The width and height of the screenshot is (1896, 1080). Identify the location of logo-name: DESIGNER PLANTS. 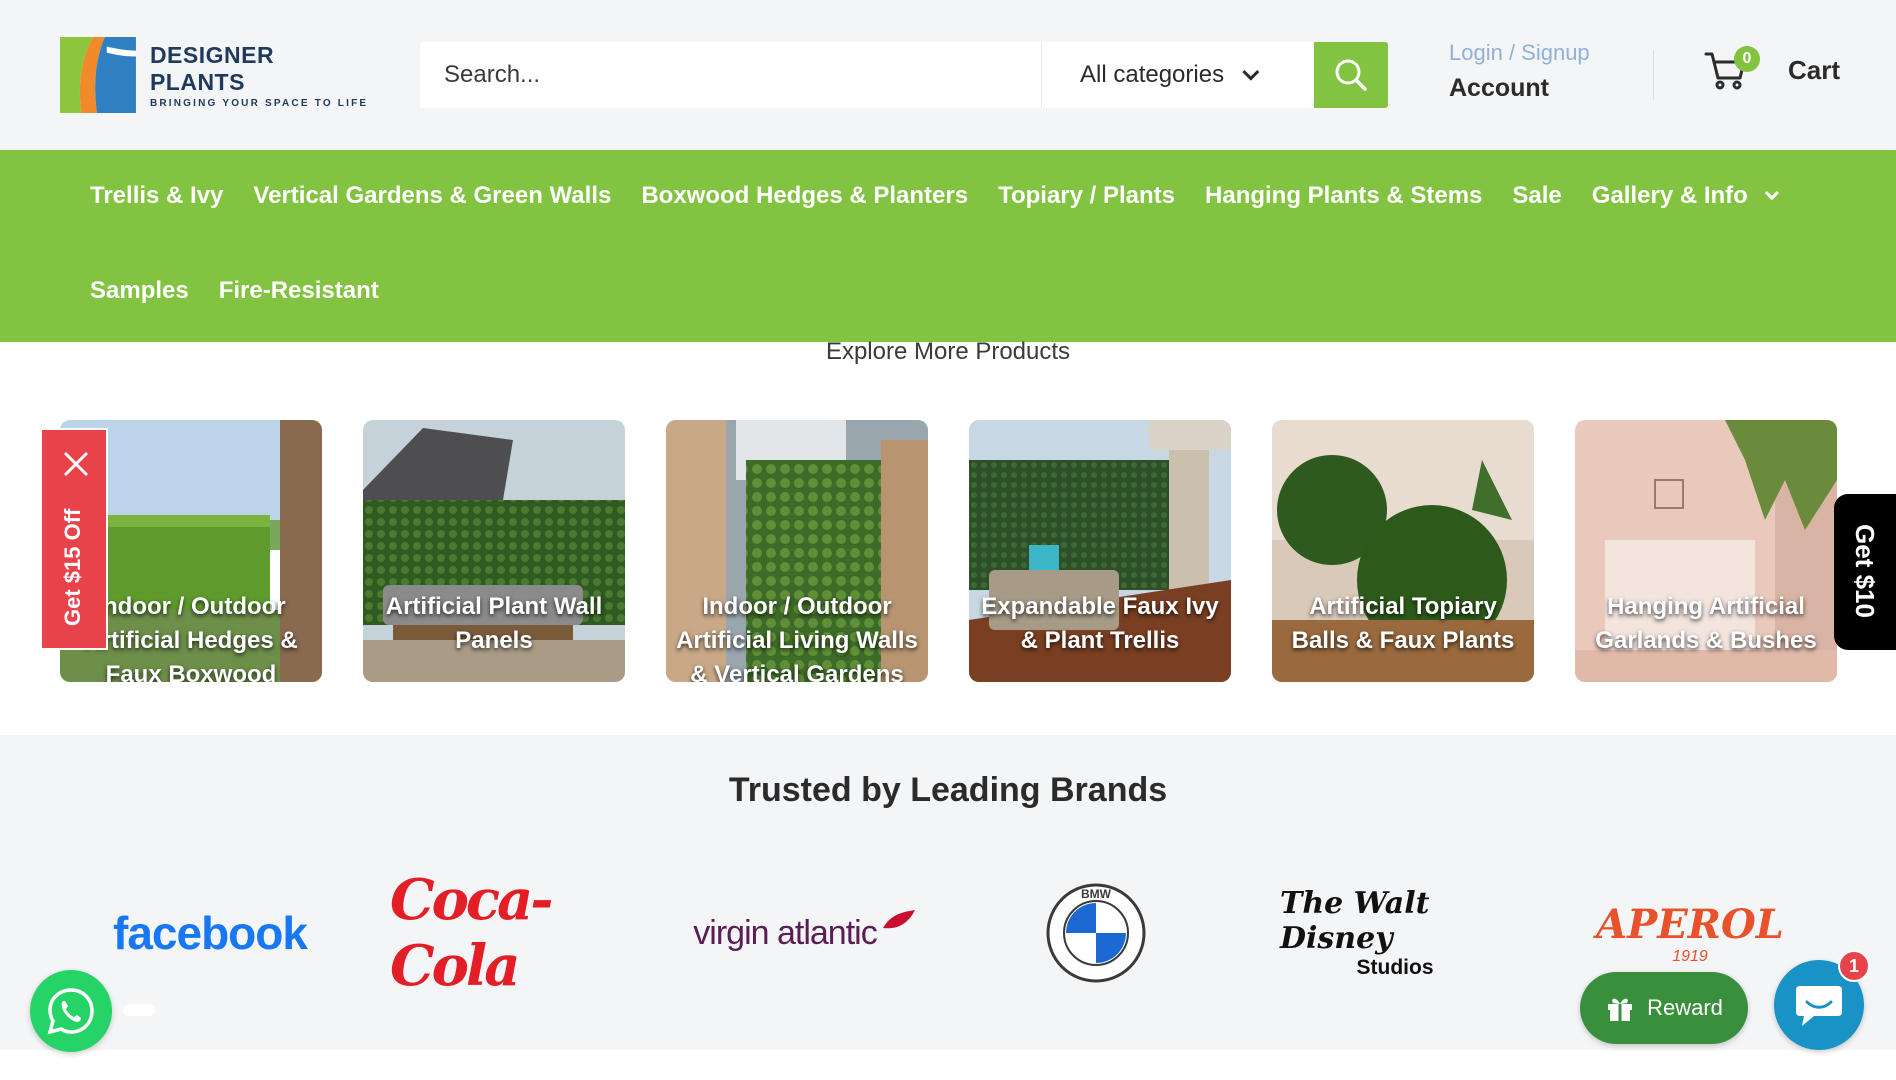
(212, 68).